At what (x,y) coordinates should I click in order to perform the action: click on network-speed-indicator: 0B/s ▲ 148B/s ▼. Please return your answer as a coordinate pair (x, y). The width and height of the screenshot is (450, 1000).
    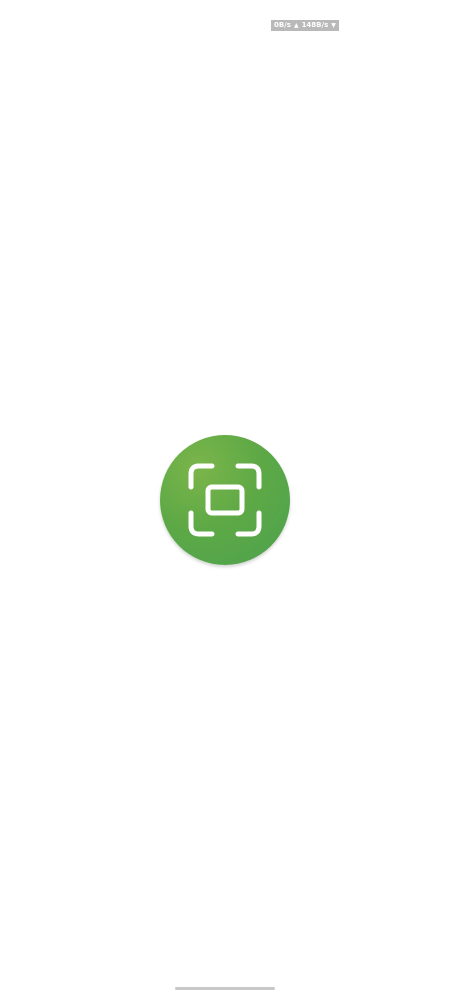
    Looking at the image, I should click on (305, 25).